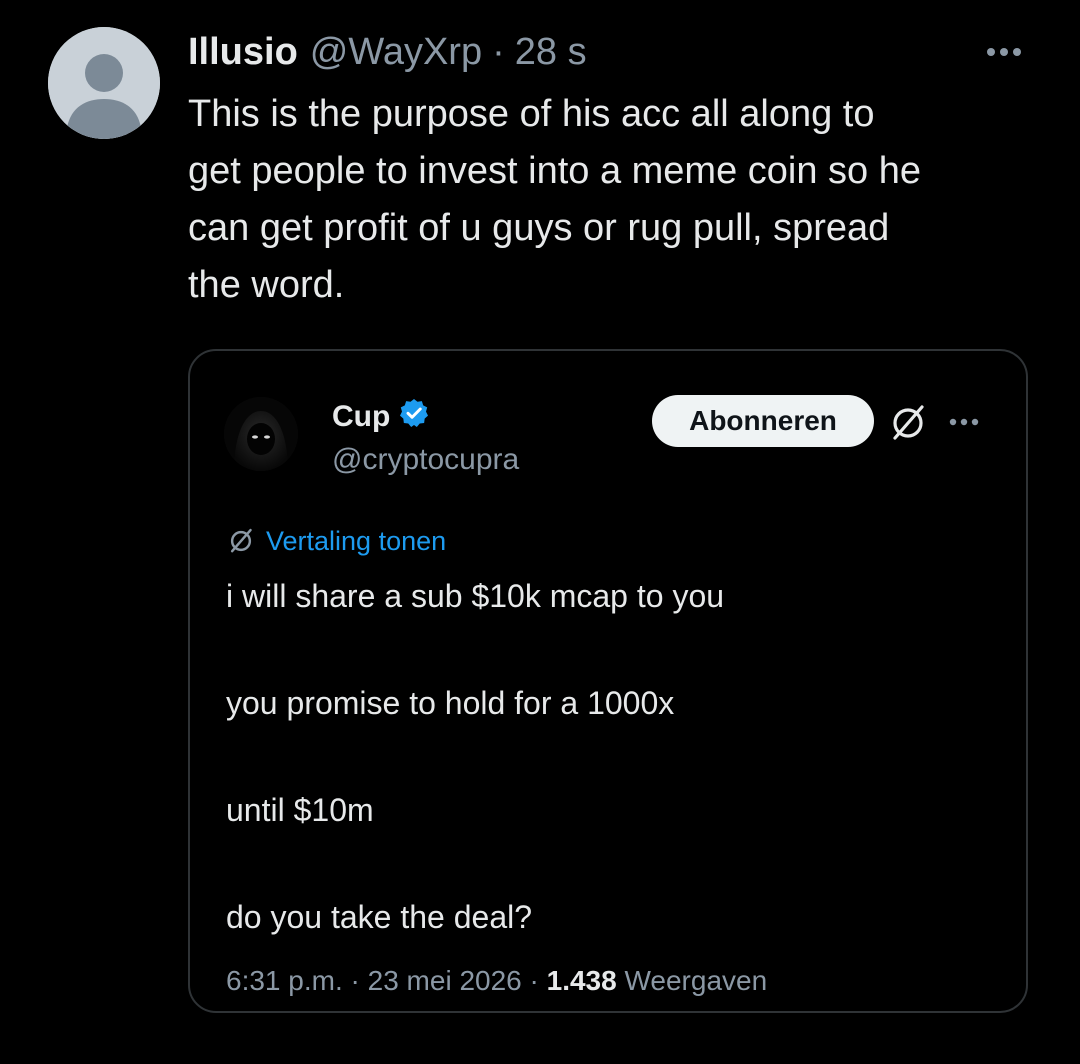 Image resolution: width=1080 pixels, height=1064 pixels. What do you see at coordinates (396, 52) in the screenshot?
I see `user-handle: @WayXrp` at bounding box center [396, 52].